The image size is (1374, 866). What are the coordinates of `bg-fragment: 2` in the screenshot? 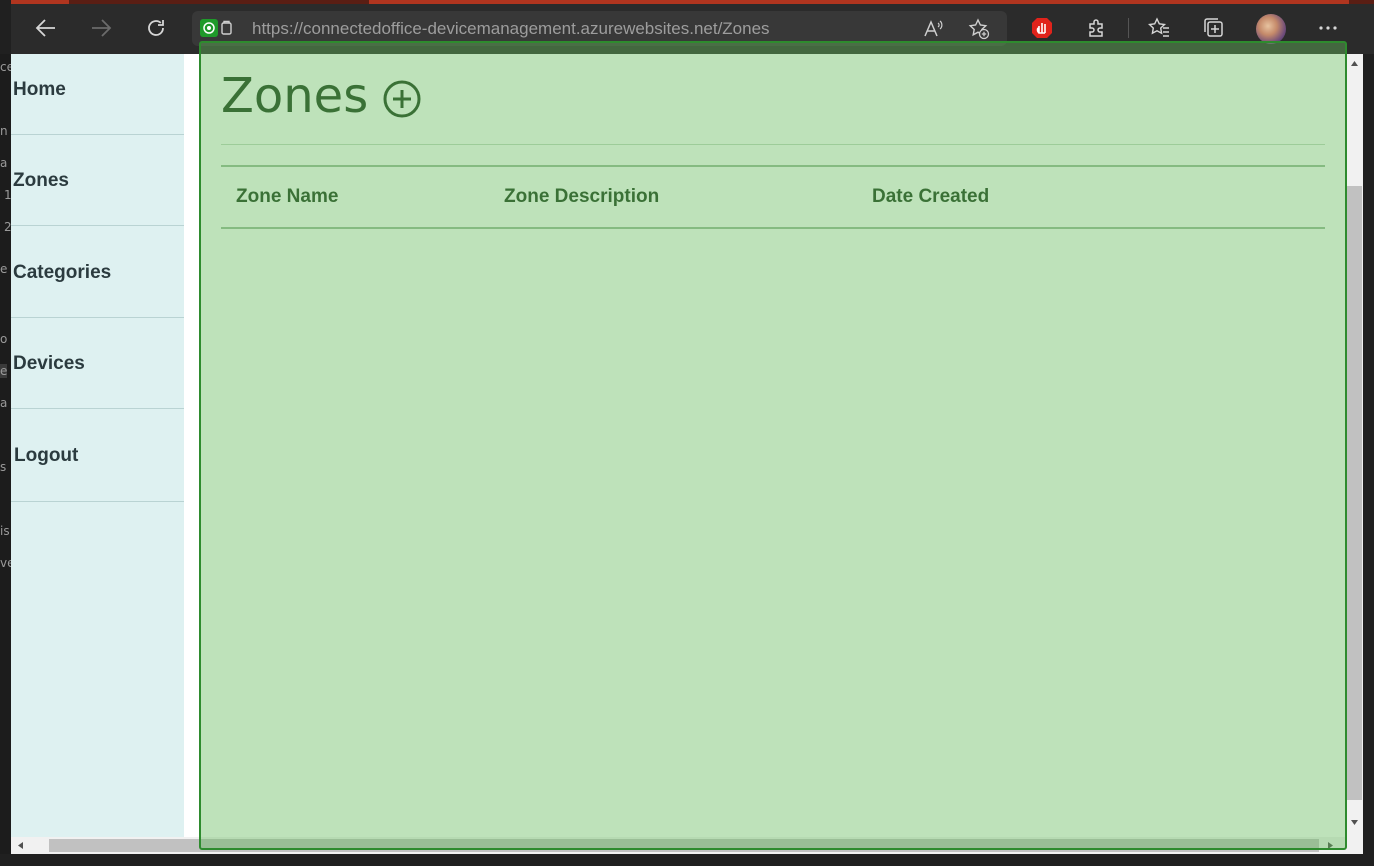 It's located at (7, 227).